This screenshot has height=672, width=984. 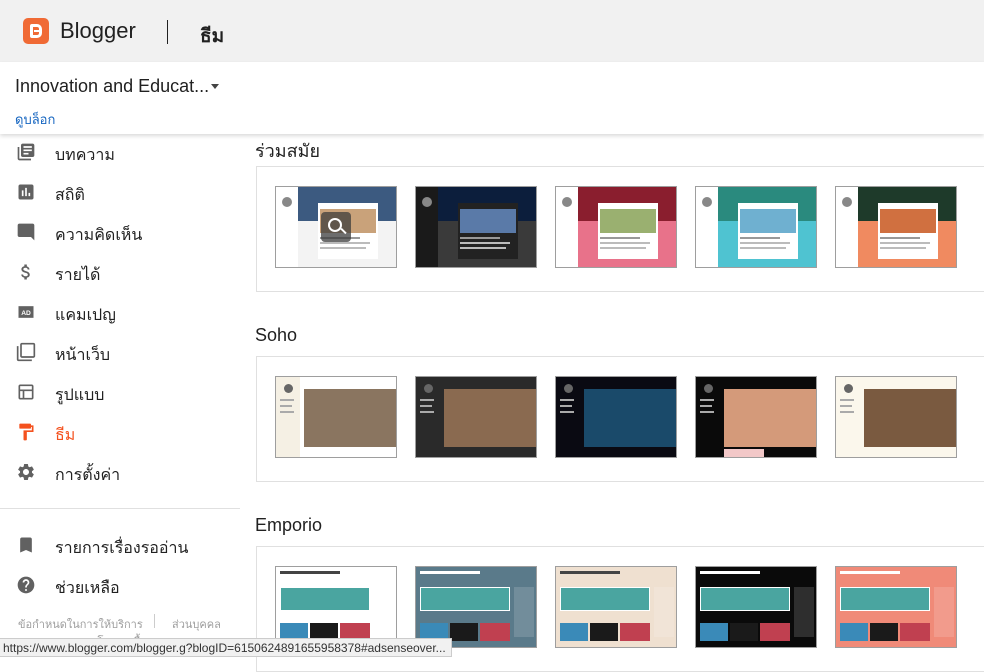 I want to click on sidebar-item-label: บทความ, so click(x=85, y=155).